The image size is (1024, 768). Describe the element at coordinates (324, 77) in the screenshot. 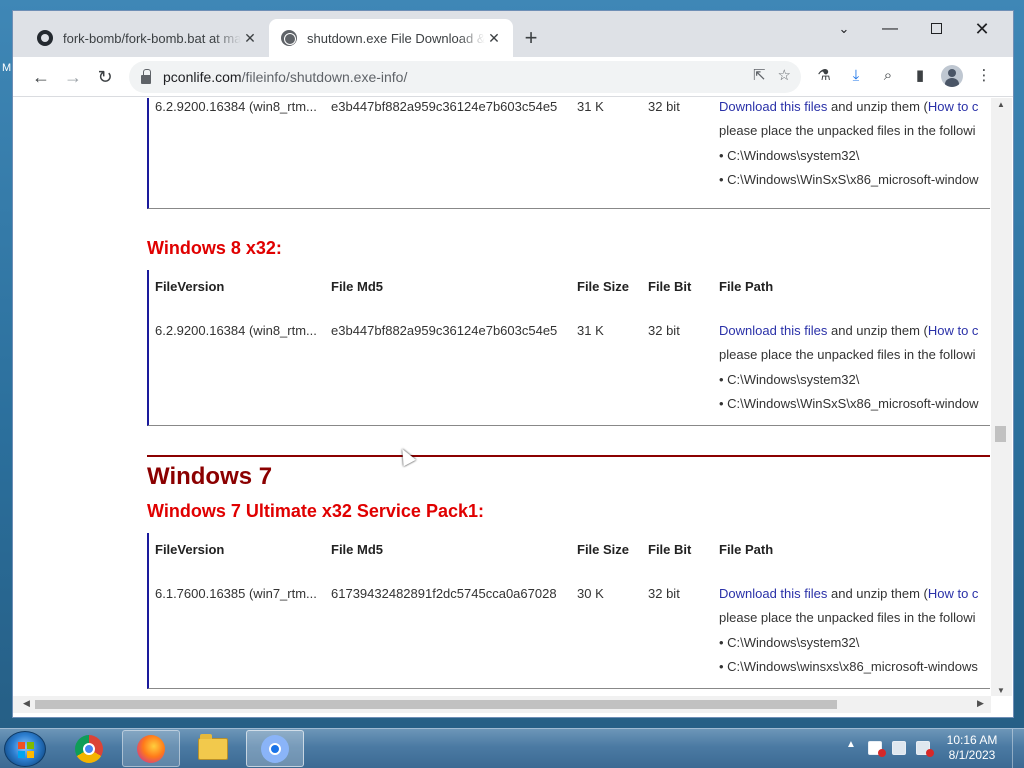

I see `url-path: /fileinfo/shutdown.exe-info/` at that location.